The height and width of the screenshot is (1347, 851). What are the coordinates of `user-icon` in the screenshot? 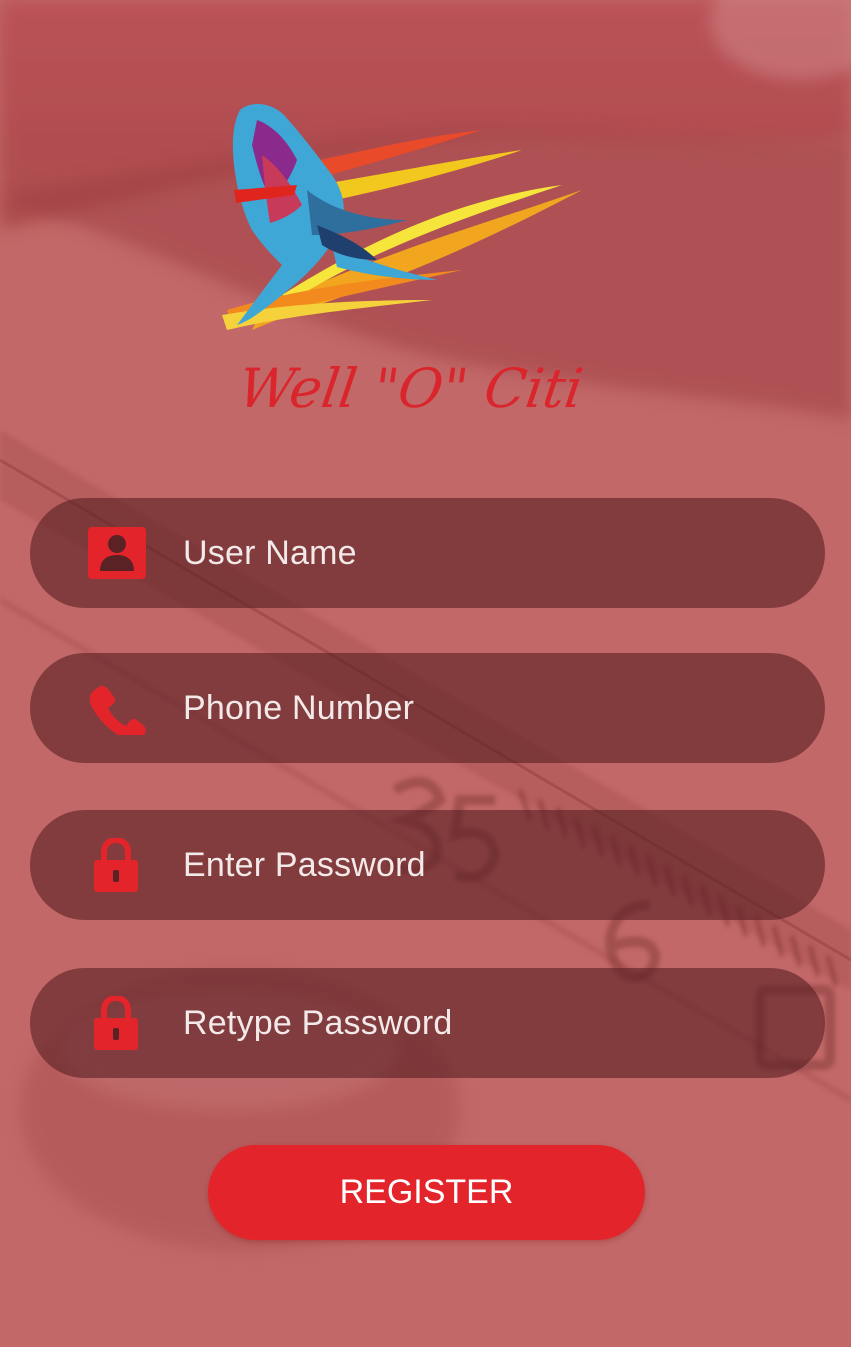 It's located at (117, 553).